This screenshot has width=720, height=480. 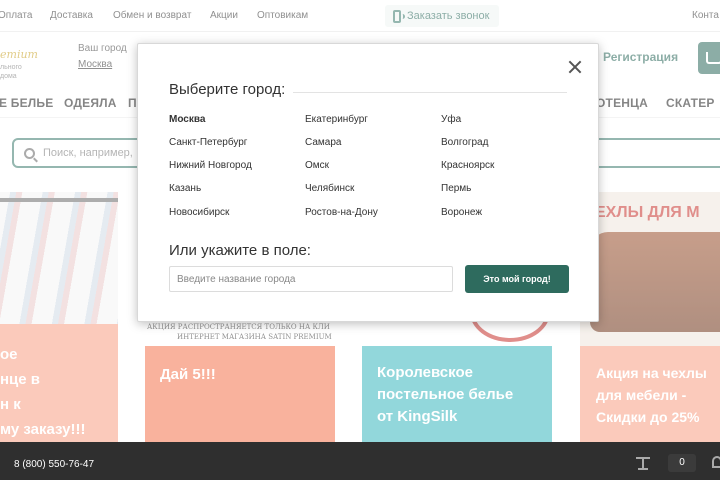 I want to click on title-divider, so click(x=430, y=92).